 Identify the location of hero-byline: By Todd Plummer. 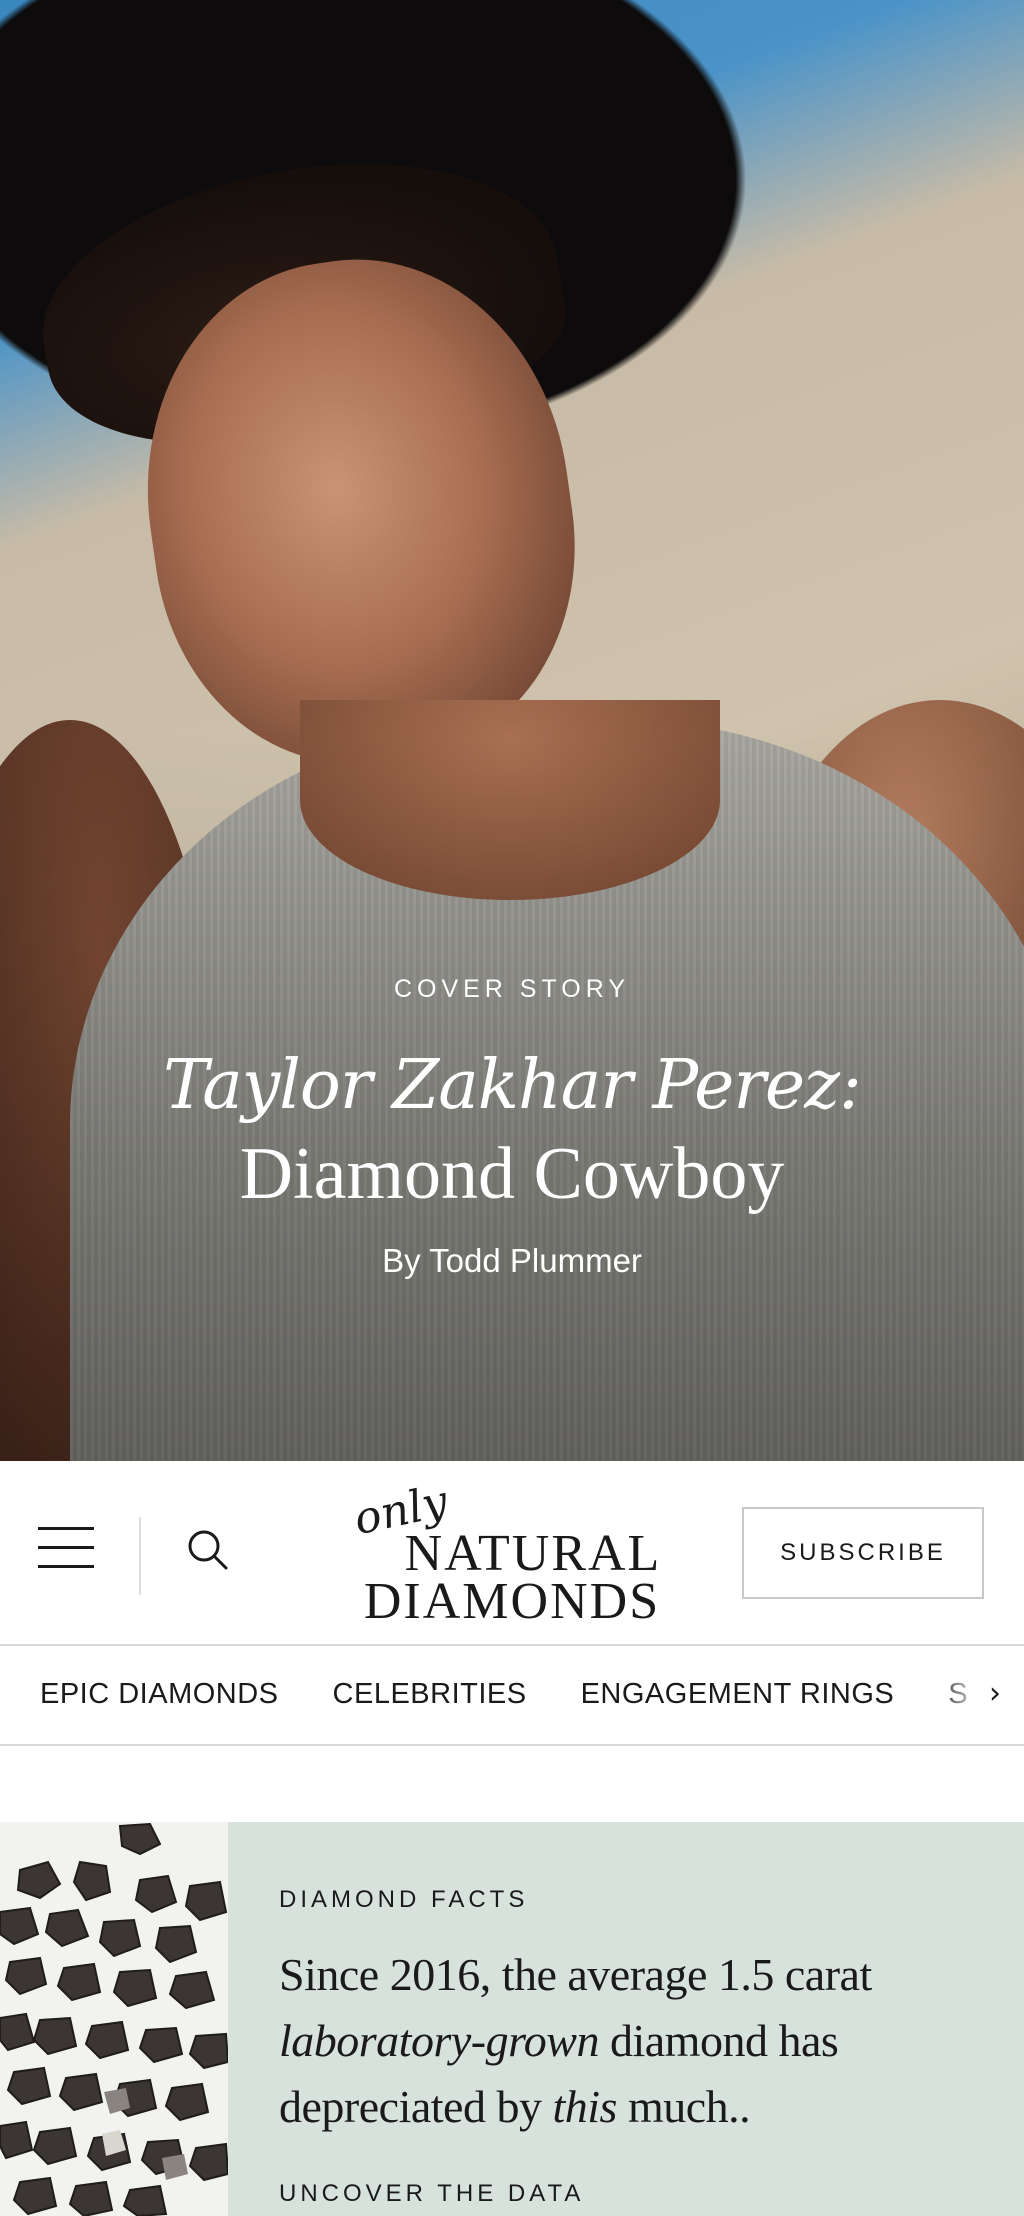
(512, 1260).